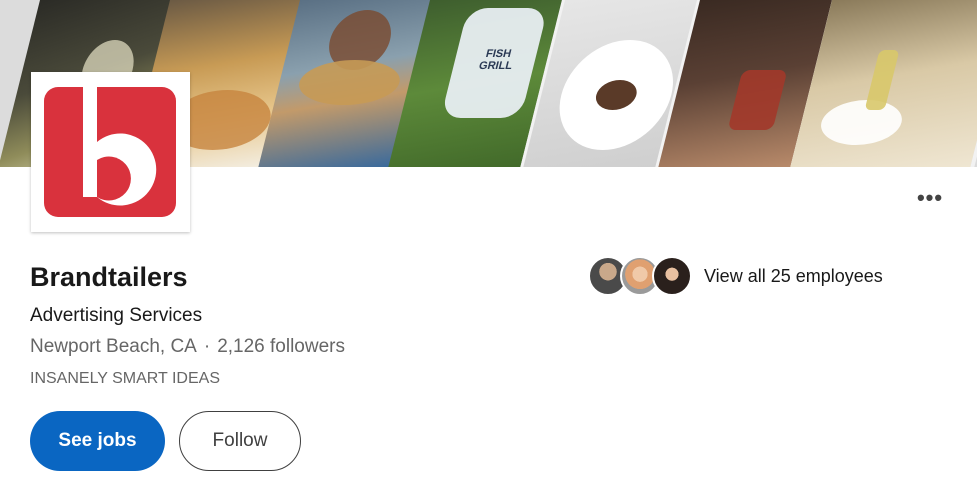  I want to click on view-employees-label: View all 25 employees, so click(793, 275).